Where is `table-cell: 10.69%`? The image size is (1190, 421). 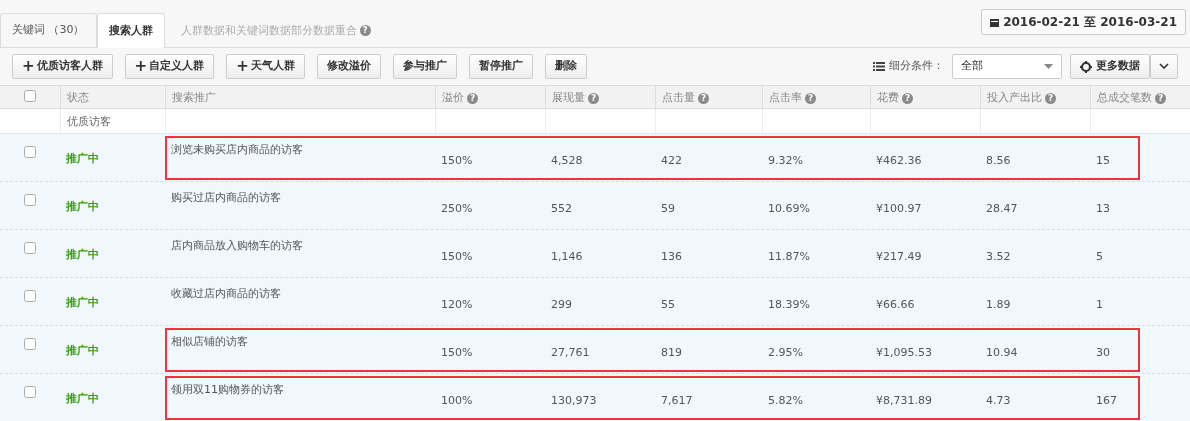
table-cell: 10.69% is located at coordinates (789, 208).